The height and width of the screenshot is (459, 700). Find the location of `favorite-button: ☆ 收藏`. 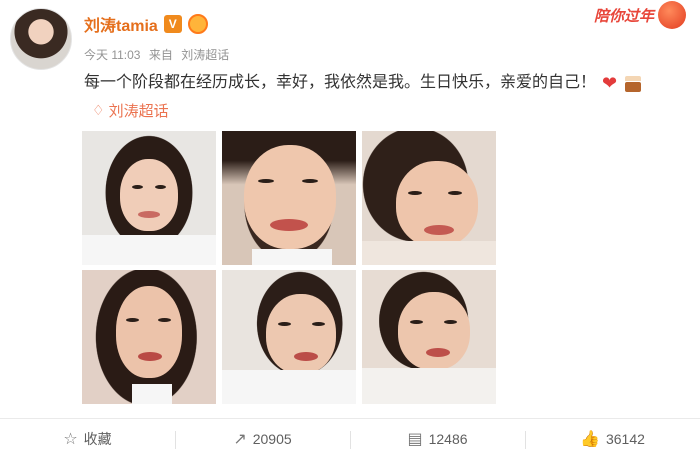

favorite-button: ☆ 收藏 is located at coordinates (87, 439).